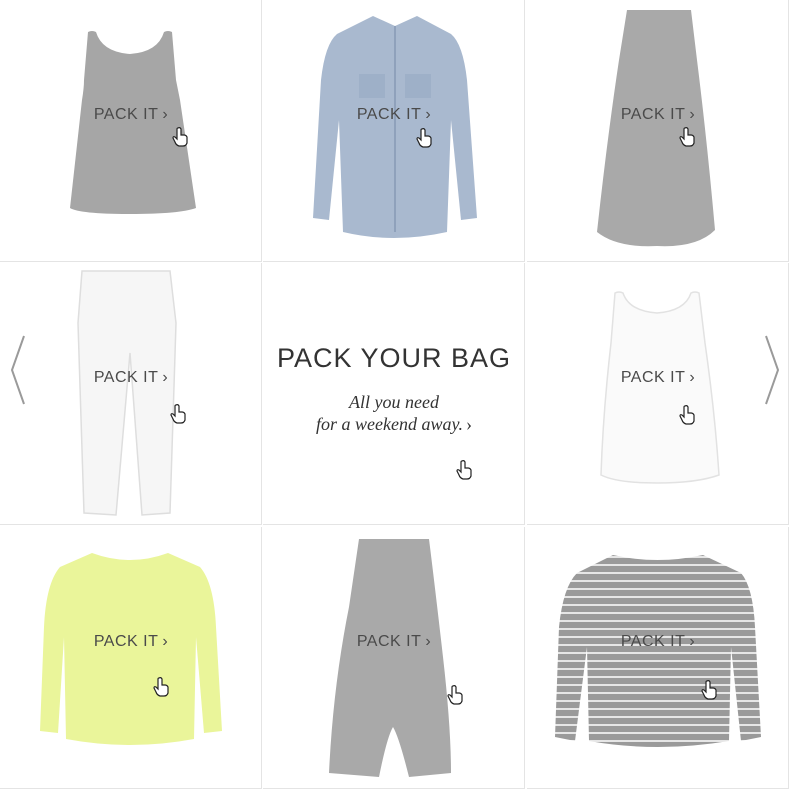 Image resolution: width=790 pixels, height=790 pixels. What do you see at coordinates (394, 358) in the screenshot?
I see `promo-title: PACK YOUR BAG` at bounding box center [394, 358].